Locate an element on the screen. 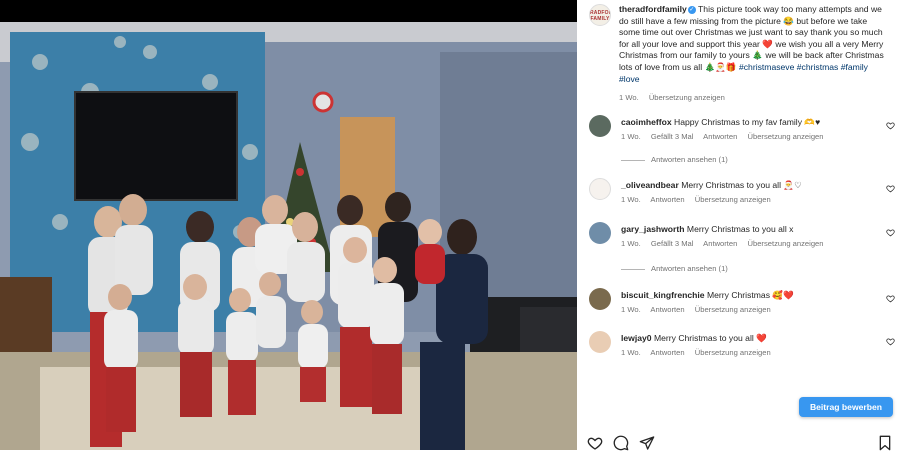 The width and height of the screenshot is (900, 451). post-avatar: RADFORD FAMILY is located at coordinates (600, 15).